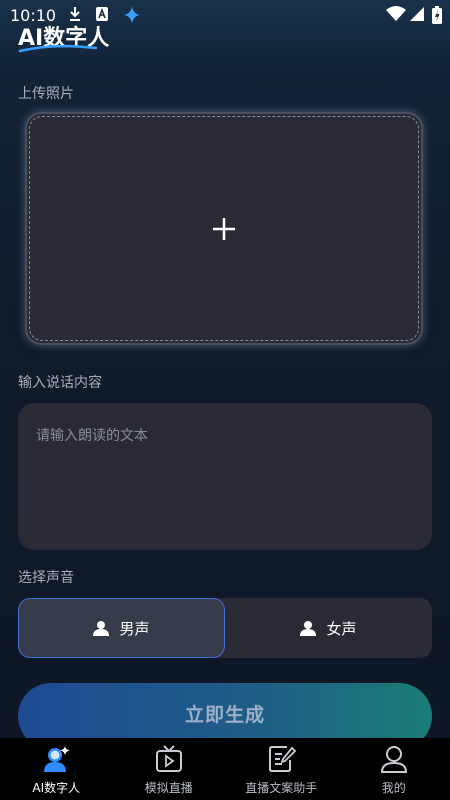 The width and height of the screenshot is (450, 800). I want to click on signal-icon, so click(417, 14).